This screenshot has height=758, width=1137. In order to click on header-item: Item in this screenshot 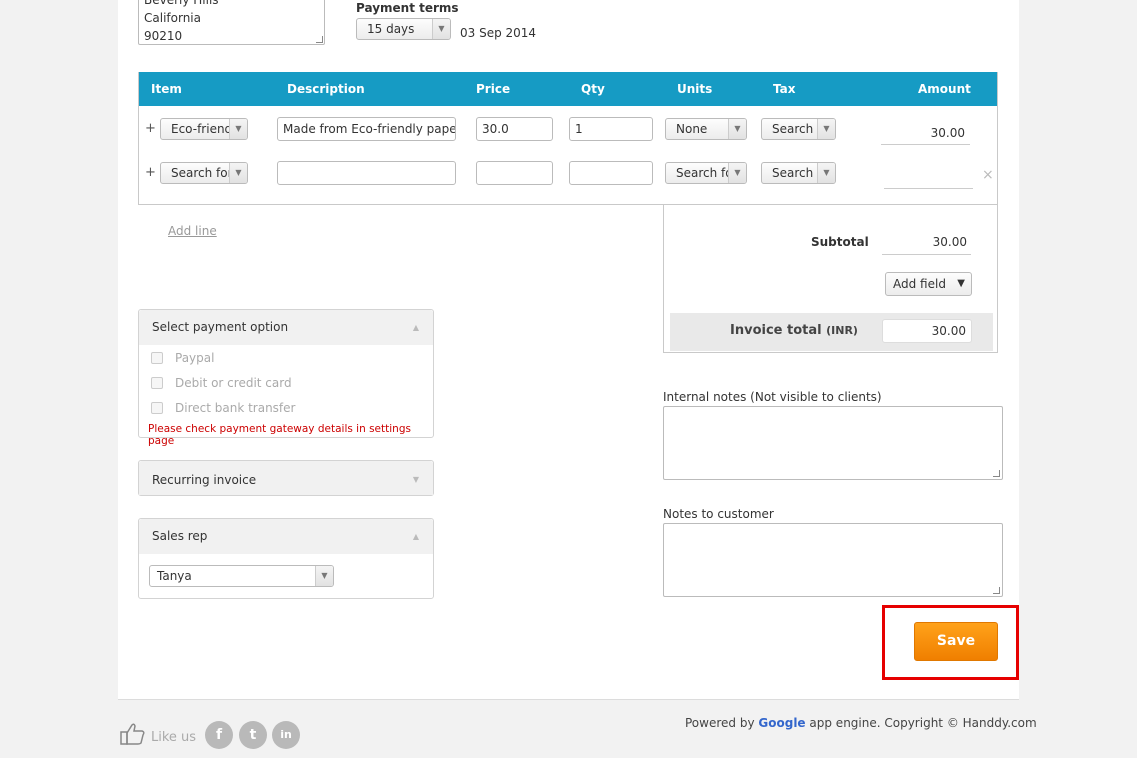, I will do `click(166, 89)`.